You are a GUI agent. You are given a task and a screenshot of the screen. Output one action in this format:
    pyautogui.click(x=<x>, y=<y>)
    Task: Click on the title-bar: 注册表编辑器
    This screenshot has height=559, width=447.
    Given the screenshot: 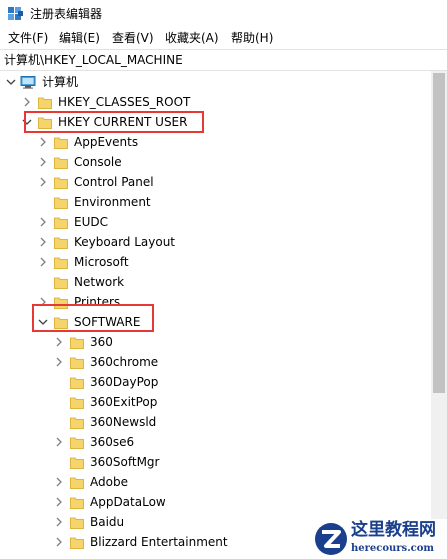 What is the action you would take?
    pyautogui.click(x=223, y=14)
    